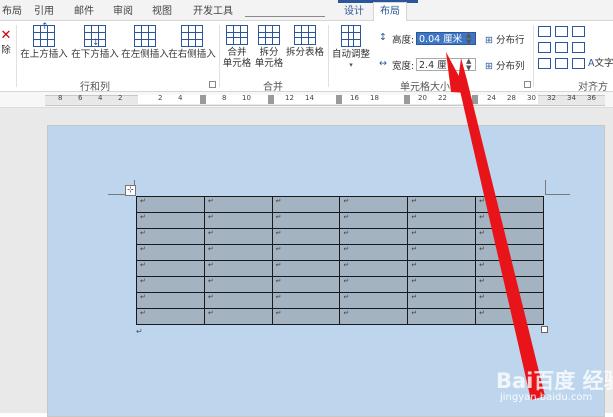 This screenshot has width=613, height=417. What do you see at coordinates (533, 56) in the screenshot?
I see `divider` at bounding box center [533, 56].